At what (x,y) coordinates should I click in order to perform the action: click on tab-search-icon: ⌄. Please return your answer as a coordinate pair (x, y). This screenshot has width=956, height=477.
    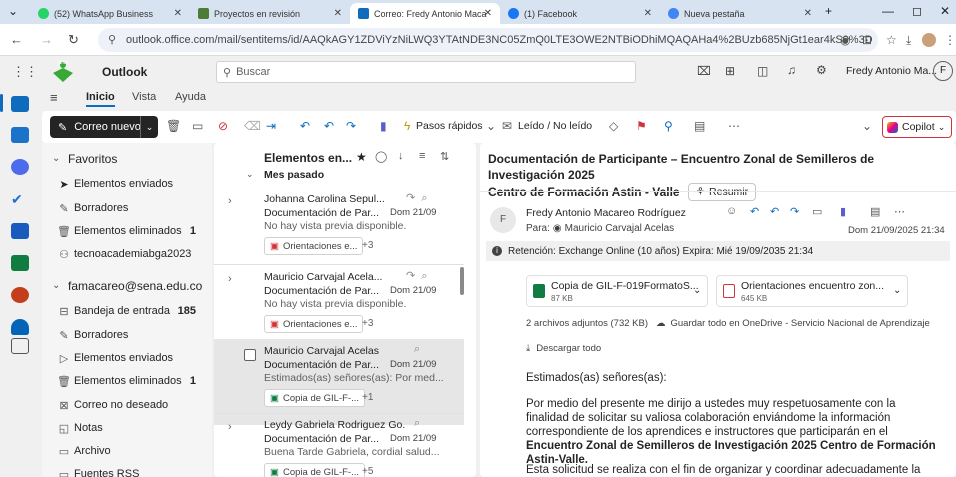
    Looking at the image, I should click on (13, 11).